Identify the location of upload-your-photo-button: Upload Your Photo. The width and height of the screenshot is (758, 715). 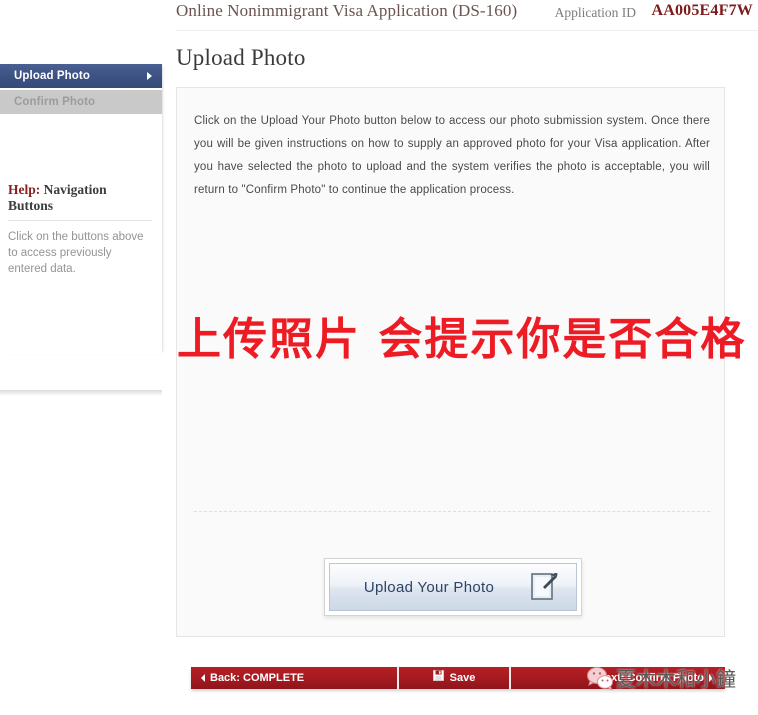
(453, 587).